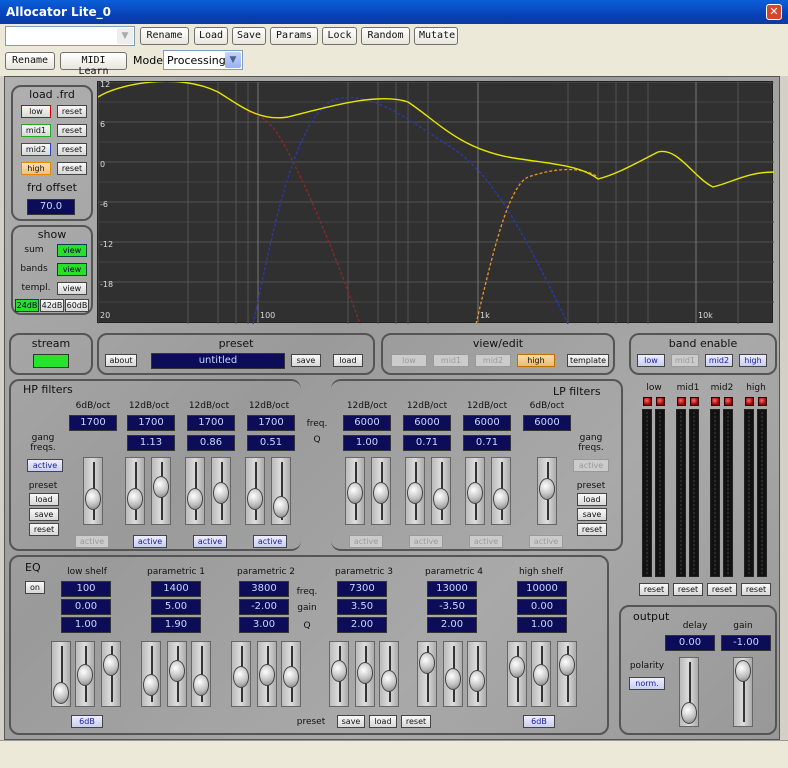 The width and height of the screenshot is (788, 768). Describe the element at coordinates (592, 499) in the screenshot. I see `lp-load-button: load` at that location.